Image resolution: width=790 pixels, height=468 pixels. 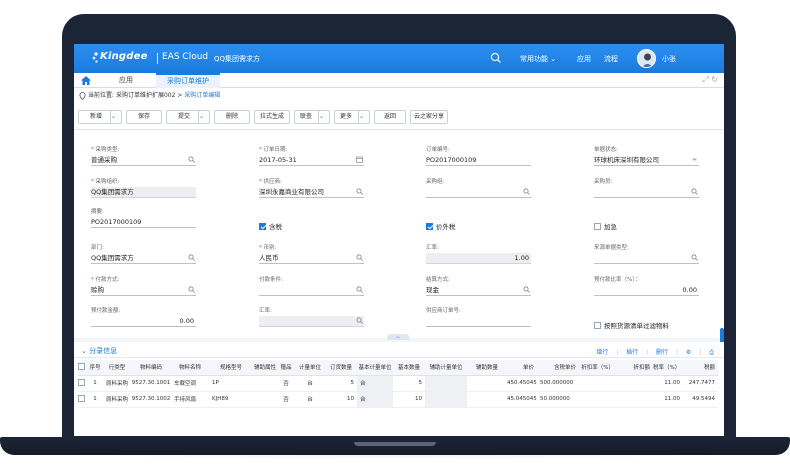 I want to click on currency-input: 人民币, so click(x=311, y=258).